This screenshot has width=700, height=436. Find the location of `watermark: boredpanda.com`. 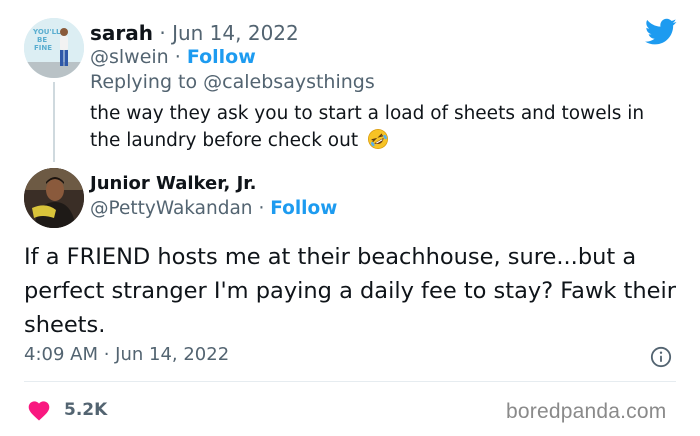

watermark: boredpanda.com is located at coordinates (586, 411).